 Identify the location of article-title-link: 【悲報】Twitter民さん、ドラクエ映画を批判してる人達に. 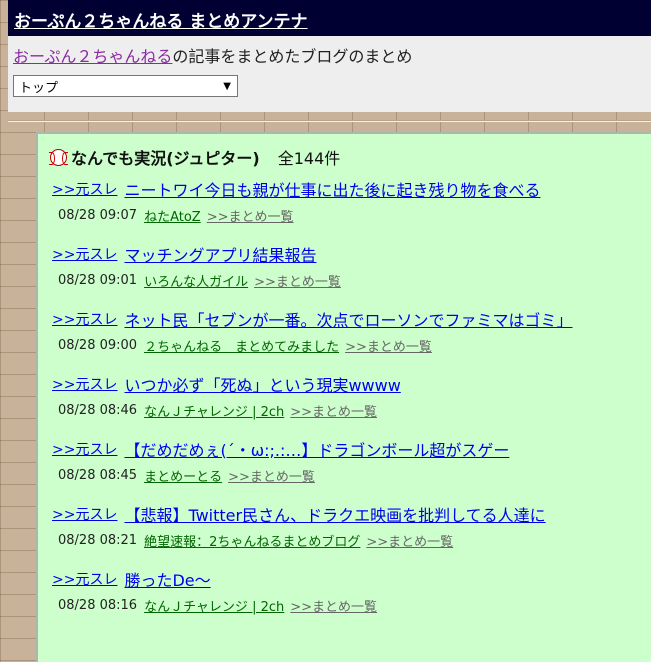
(334, 514).